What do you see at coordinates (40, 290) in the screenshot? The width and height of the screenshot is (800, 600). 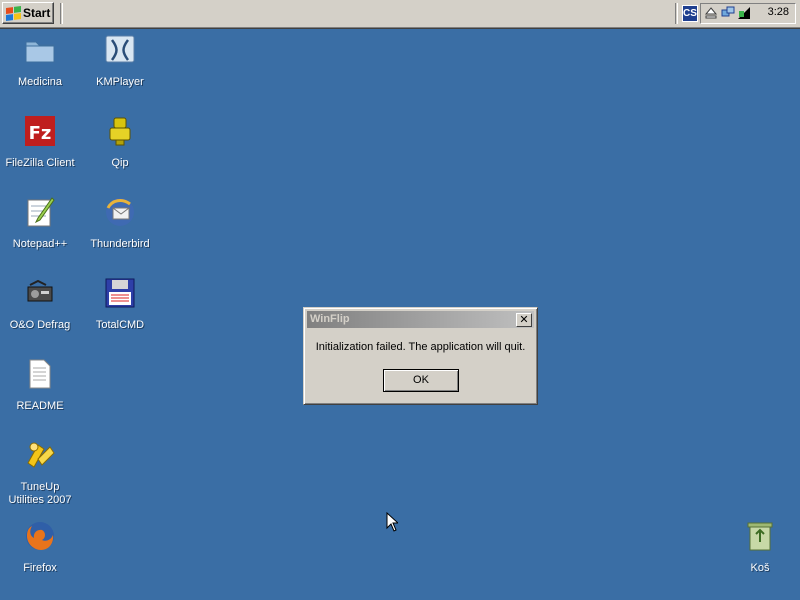 I see `defrag-icon` at bounding box center [40, 290].